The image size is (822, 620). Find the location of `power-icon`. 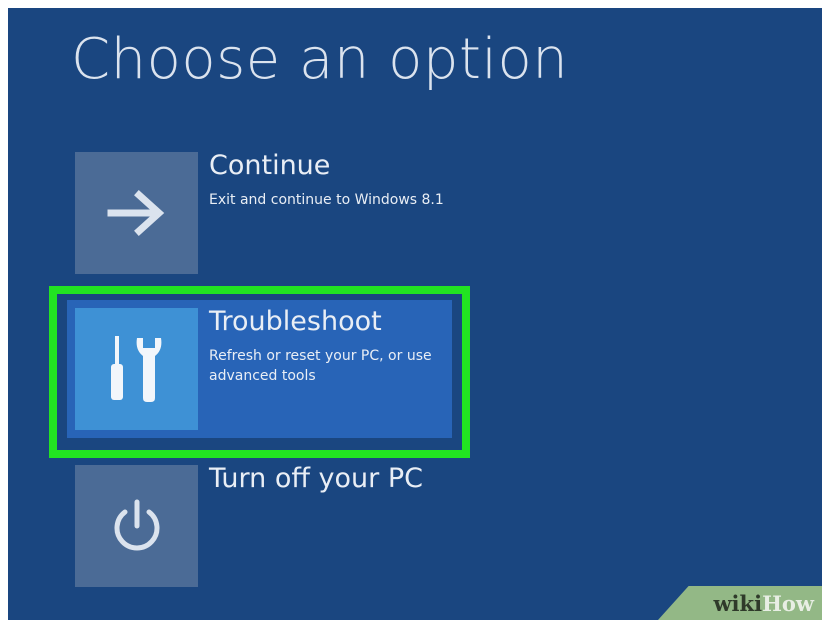

power-icon is located at coordinates (136, 525).